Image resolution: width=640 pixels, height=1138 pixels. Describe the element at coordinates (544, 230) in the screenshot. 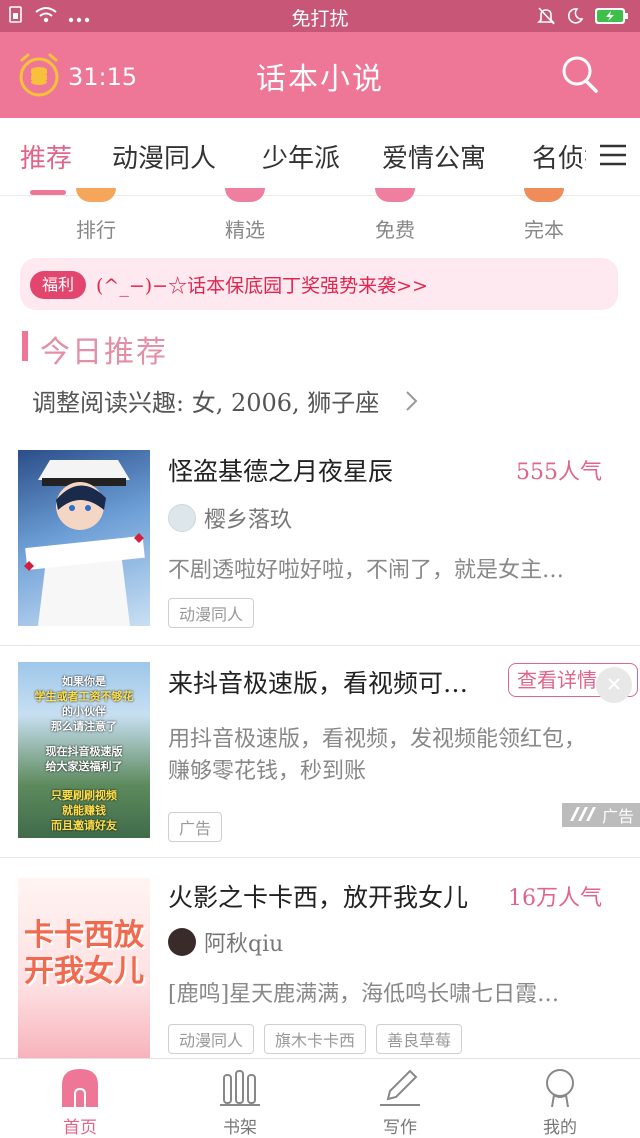

I see `category-label: 完本` at that location.